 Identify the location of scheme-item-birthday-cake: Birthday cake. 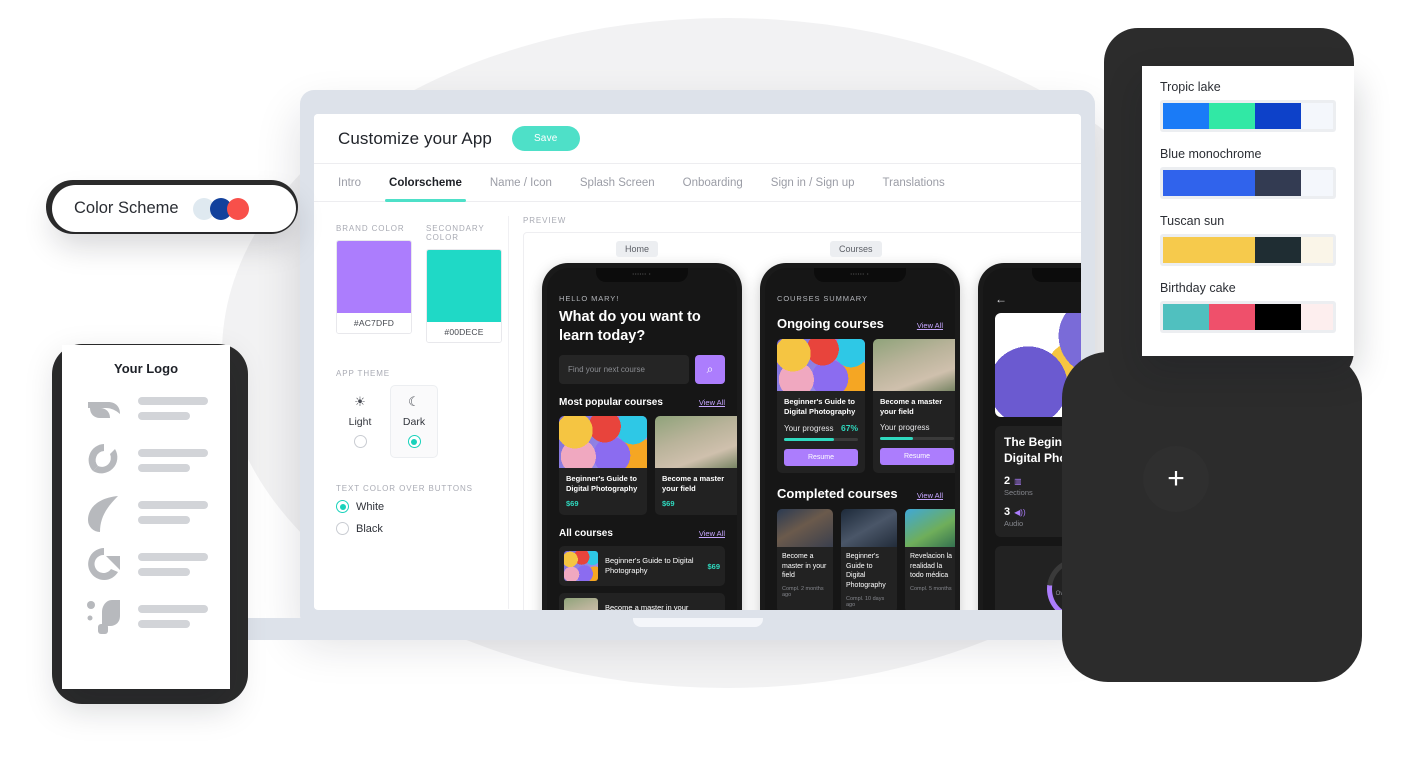
(1248, 307).